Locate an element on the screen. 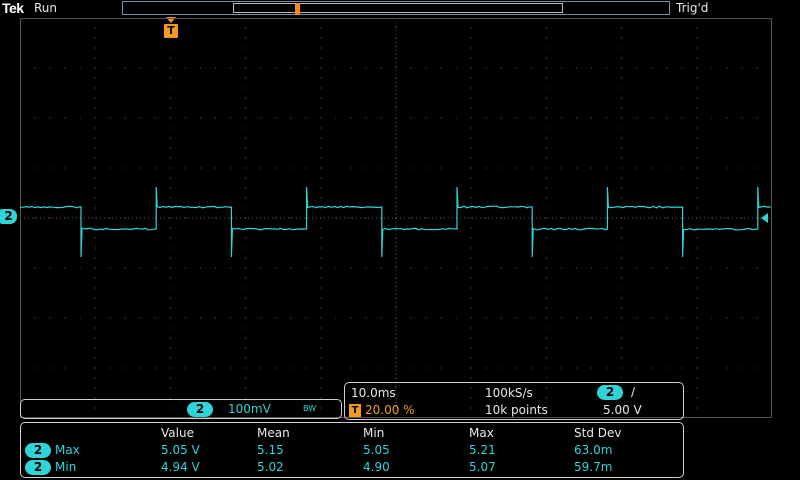  record-overview-bar is located at coordinates (396, 8).